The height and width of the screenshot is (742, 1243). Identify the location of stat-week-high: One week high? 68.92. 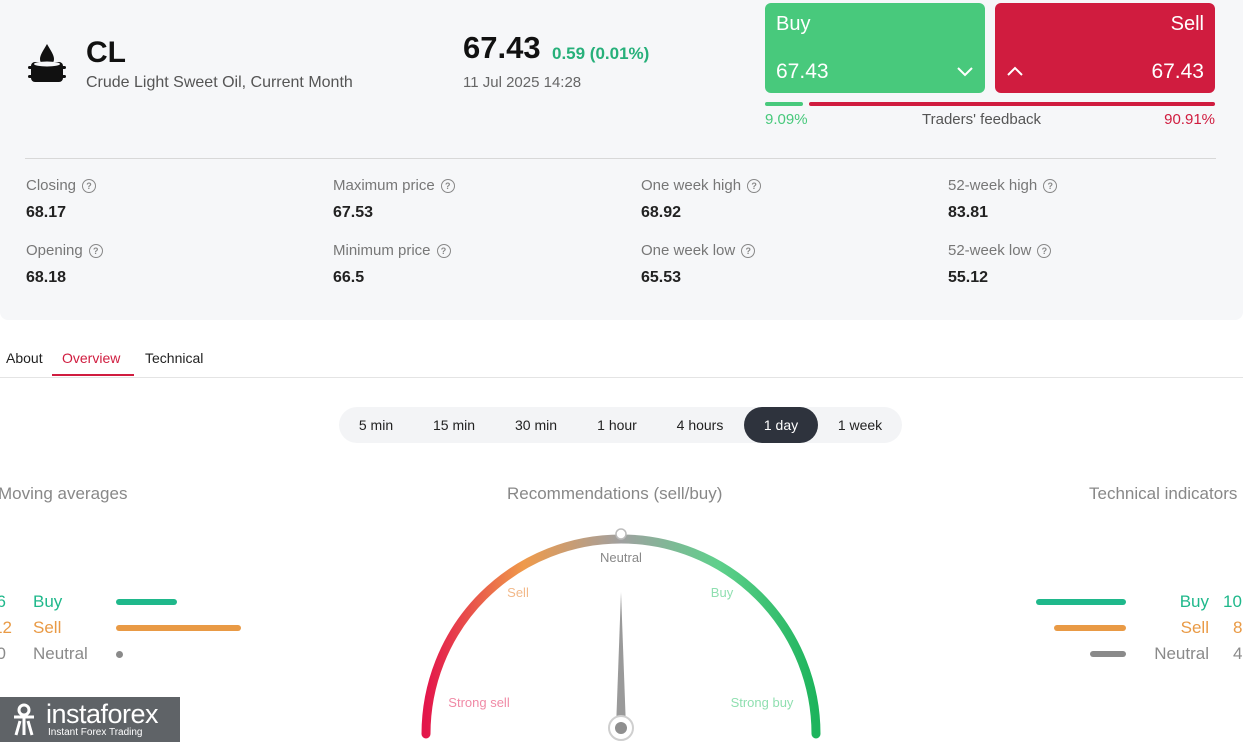
(701, 199).